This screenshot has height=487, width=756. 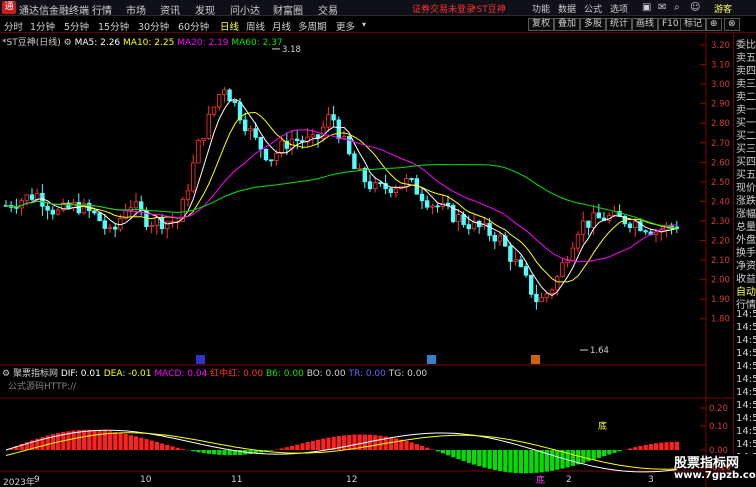 What do you see at coordinates (732, 24) in the screenshot?
I see `close-panel-icon: ⊗` at bounding box center [732, 24].